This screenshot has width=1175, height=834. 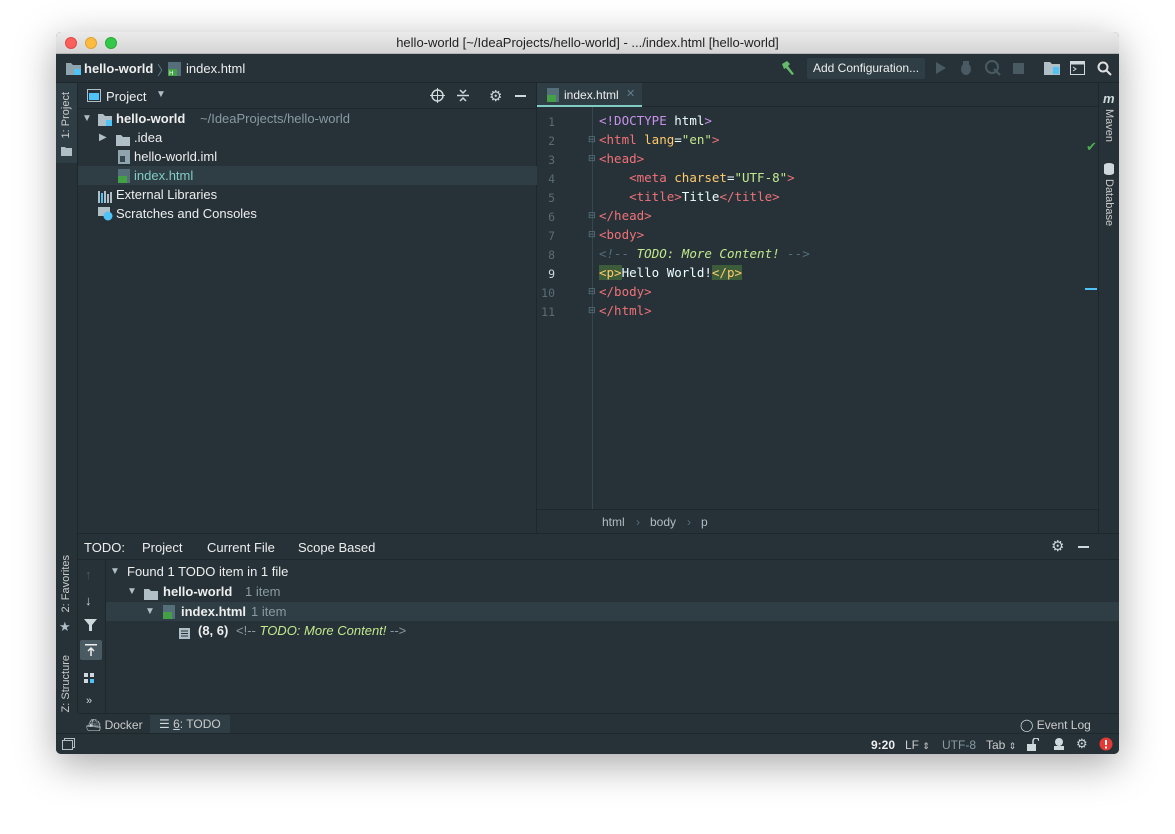 What do you see at coordinates (1052, 69) in the screenshot?
I see `project-structure-icon` at bounding box center [1052, 69].